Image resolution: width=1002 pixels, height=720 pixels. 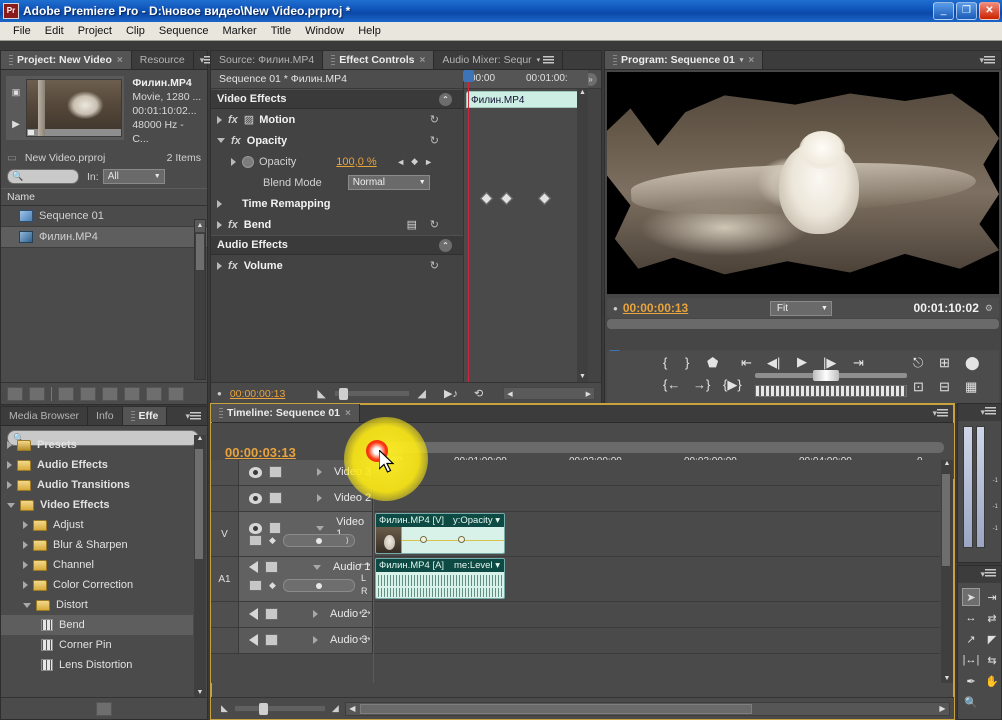 What do you see at coordinates (337, 161) in the screenshot?
I see `property-row-opacity: Opacity 100,0 % ◄ ◆ ►` at bounding box center [337, 161].